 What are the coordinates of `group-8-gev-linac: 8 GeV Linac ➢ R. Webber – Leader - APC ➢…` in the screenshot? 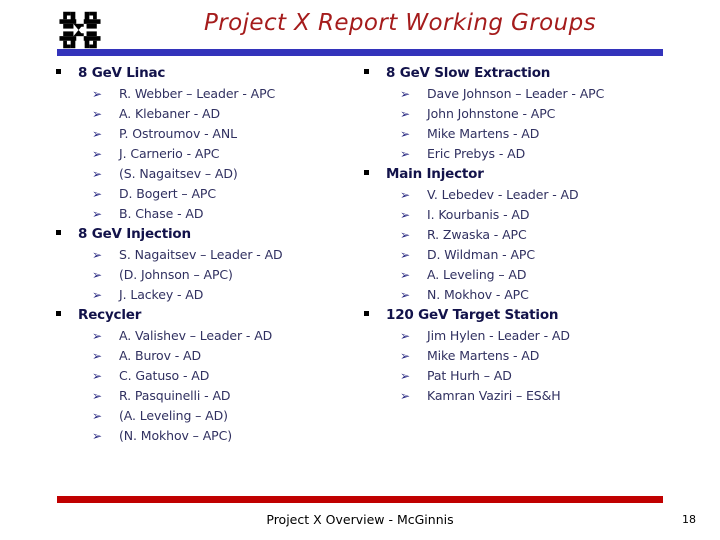 It's located at (211, 144).